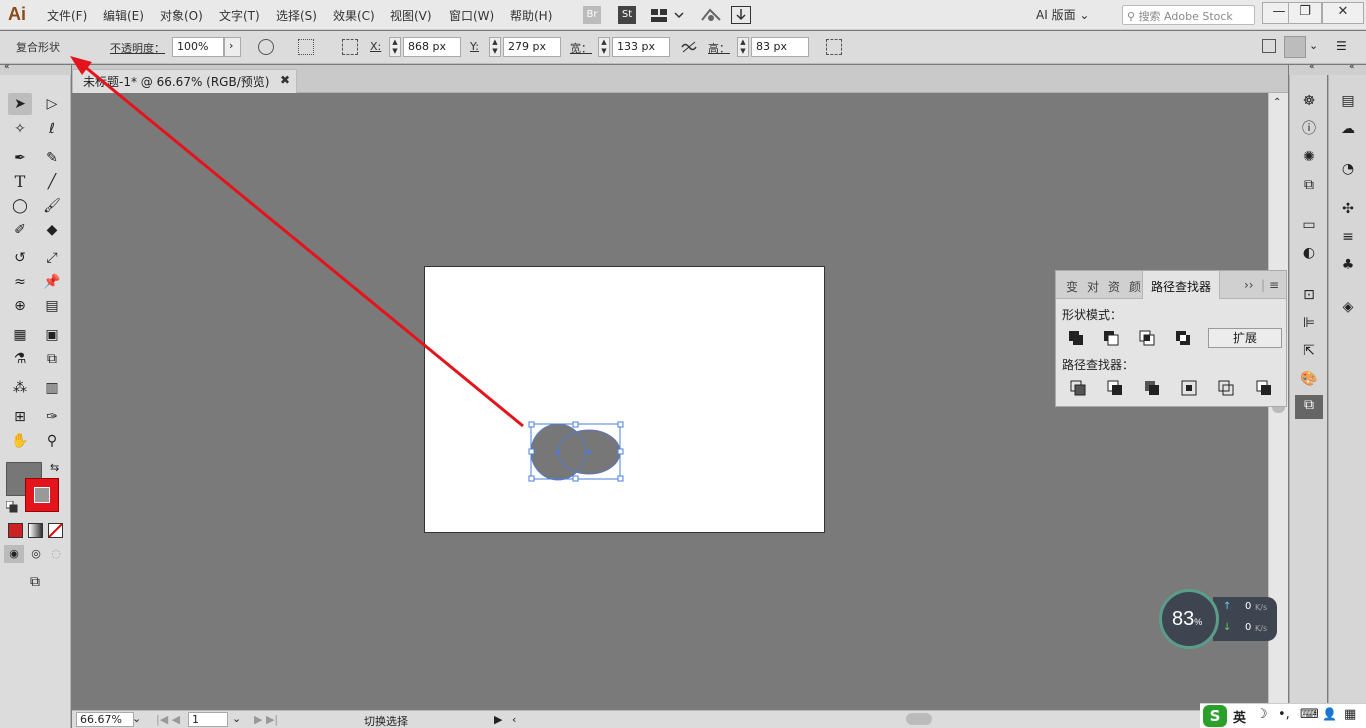 Image resolution: width=1366 pixels, height=728 pixels. I want to click on panel-tabs: 变 对 资 颜 路径查找器 ›› | ≡, so click(1171, 285).